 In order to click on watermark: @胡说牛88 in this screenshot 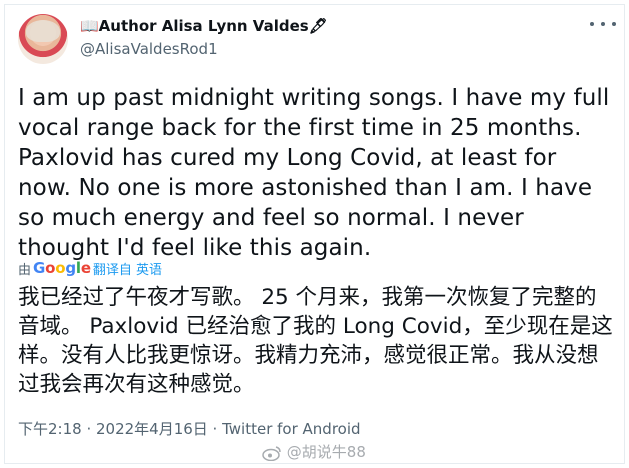, I will do `click(314, 451)`.